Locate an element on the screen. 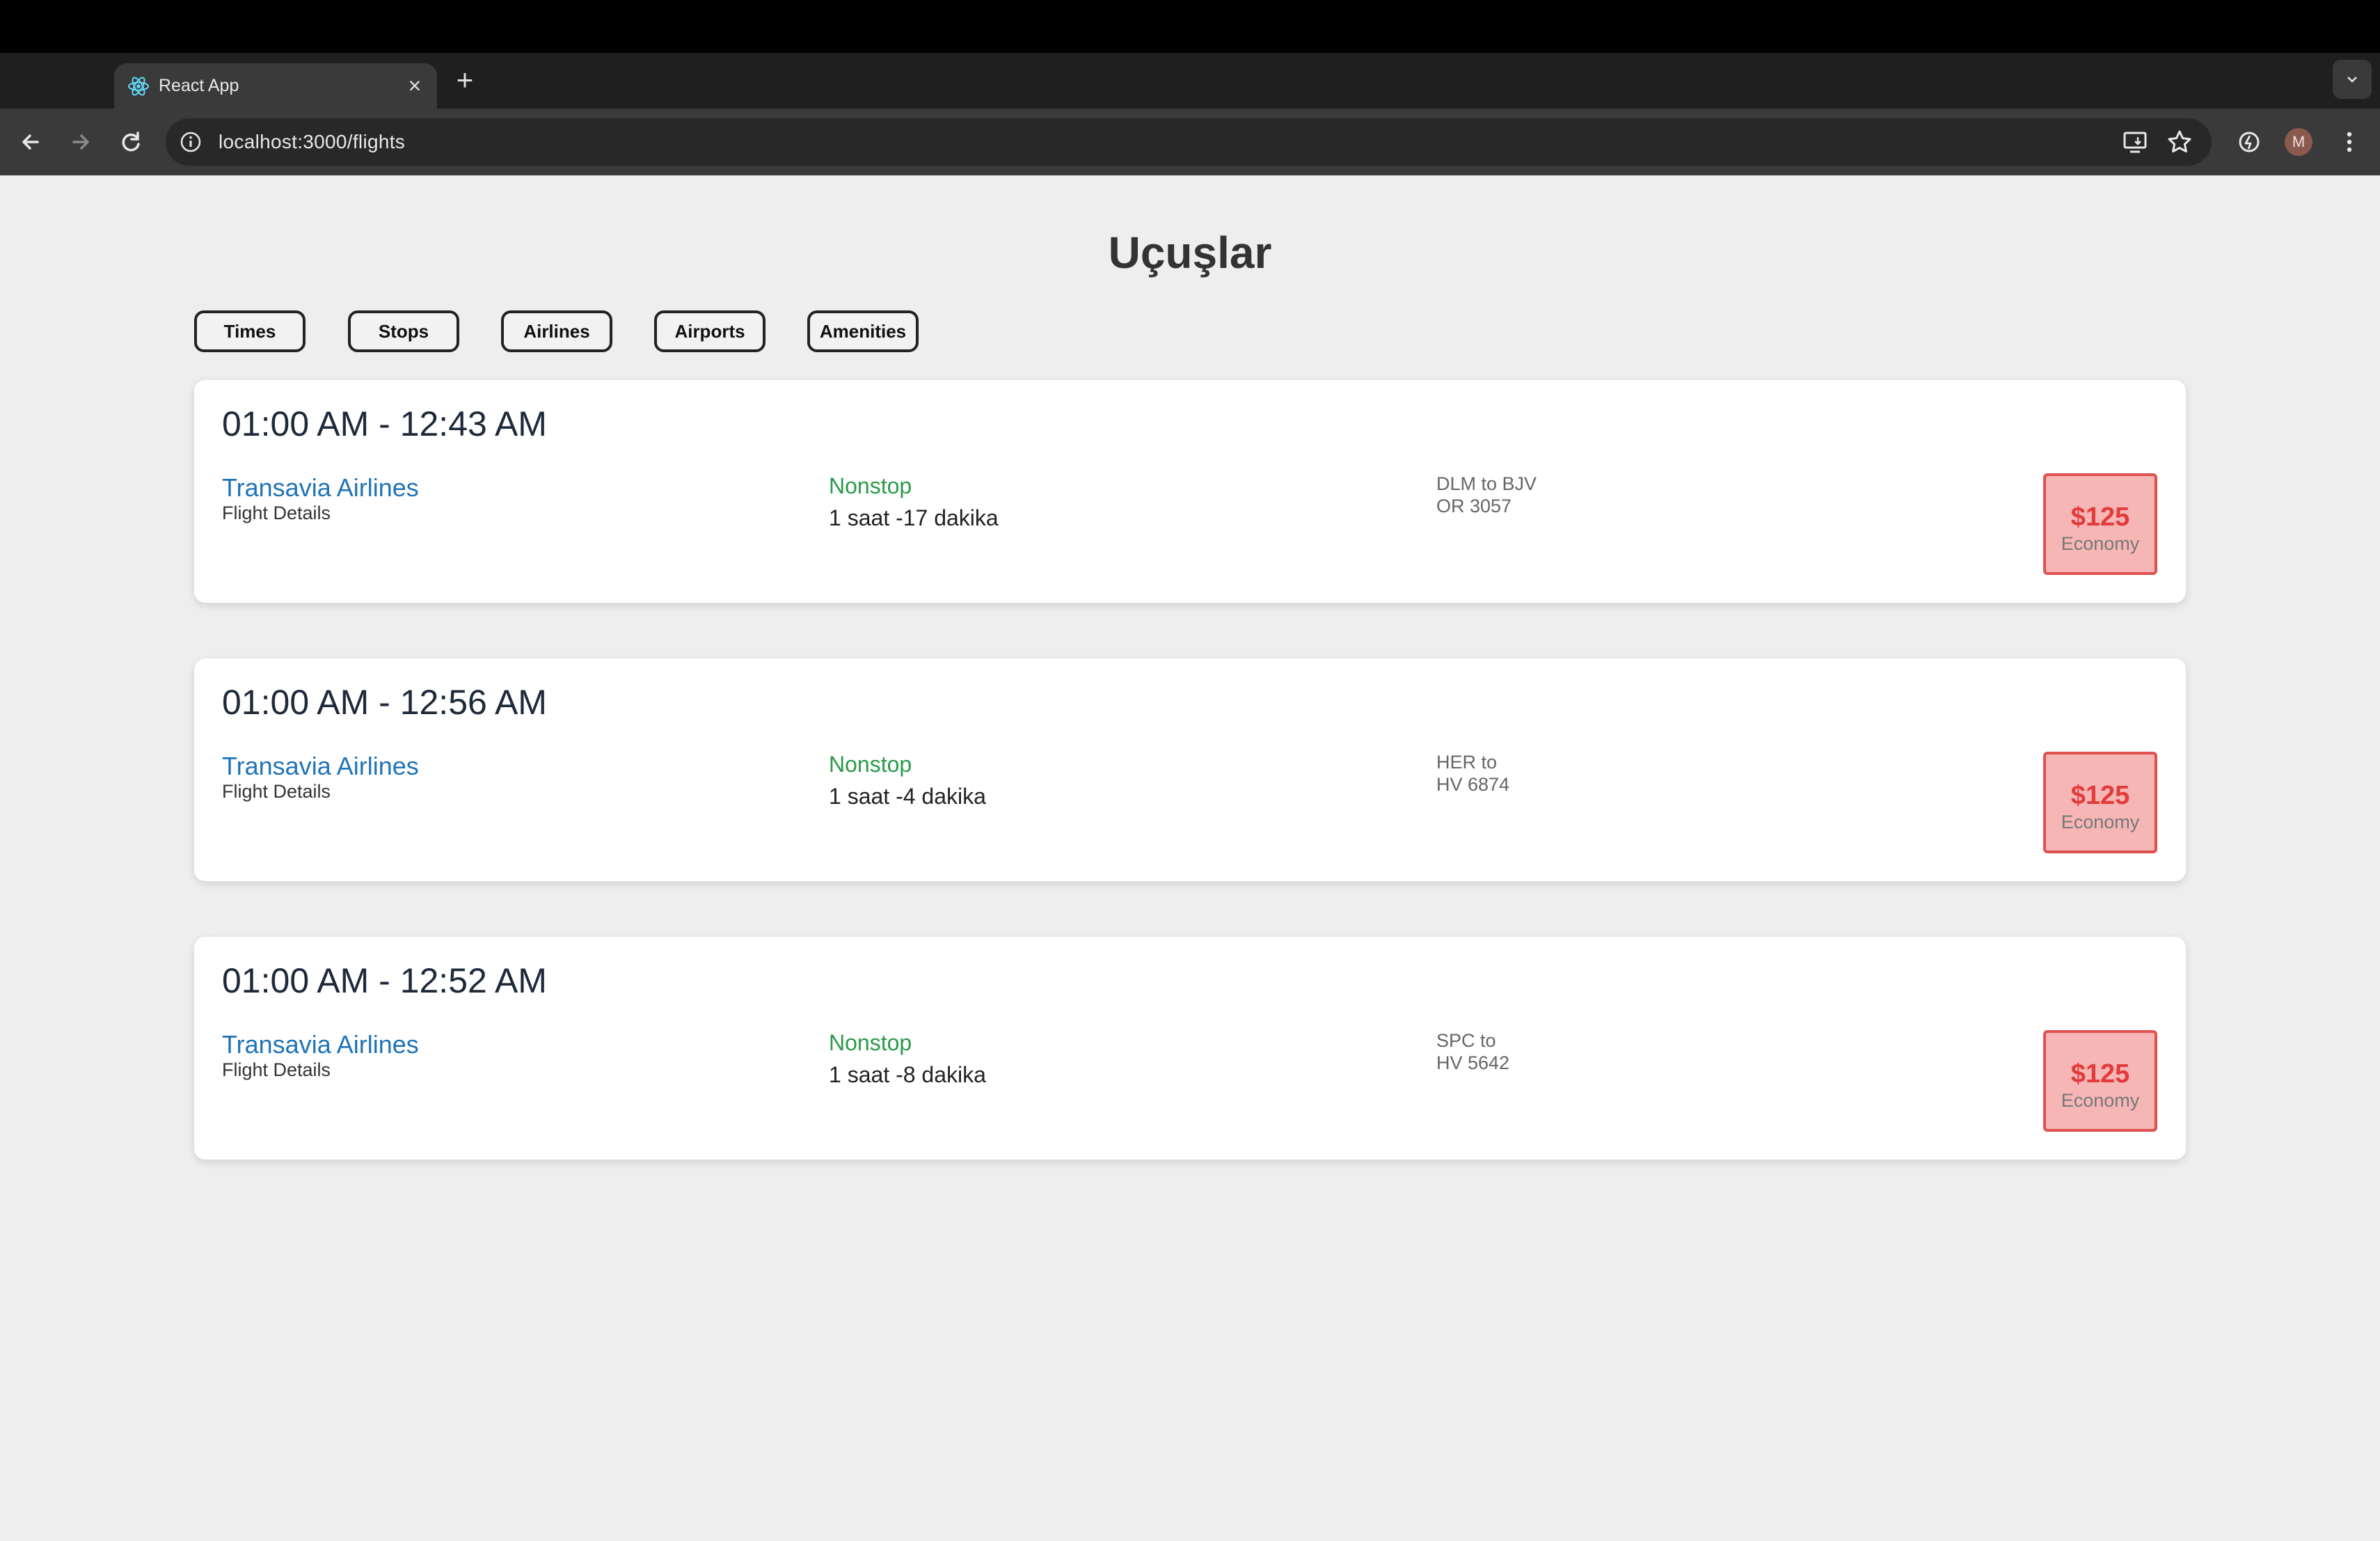 This screenshot has height=1541, width=2380. filter-amenities-button: Amenities is located at coordinates (863, 331).